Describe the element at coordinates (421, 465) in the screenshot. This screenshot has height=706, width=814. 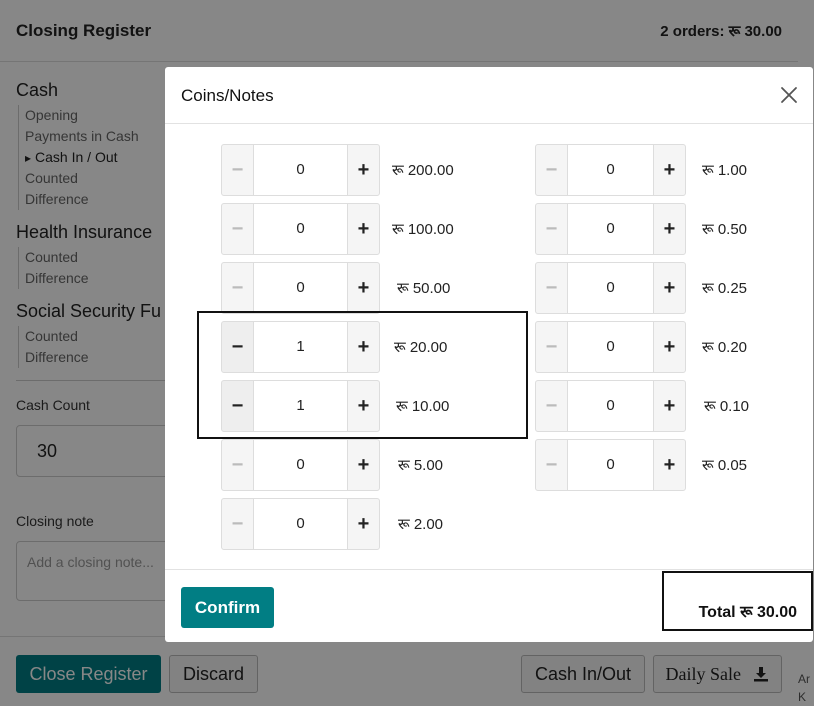
I see `denomination-label: रू 5.00` at that location.